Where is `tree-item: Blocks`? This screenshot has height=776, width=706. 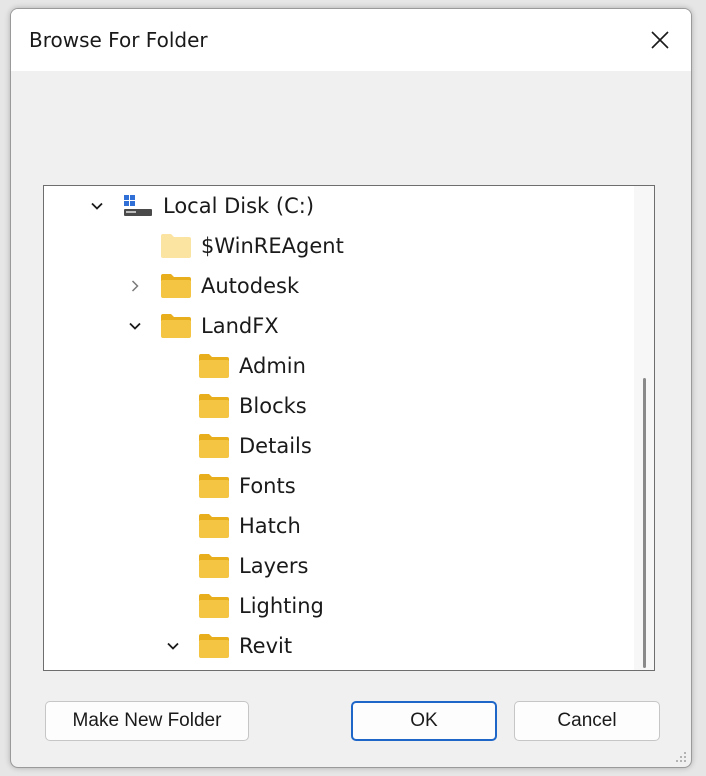
tree-item: Blocks is located at coordinates (234, 406).